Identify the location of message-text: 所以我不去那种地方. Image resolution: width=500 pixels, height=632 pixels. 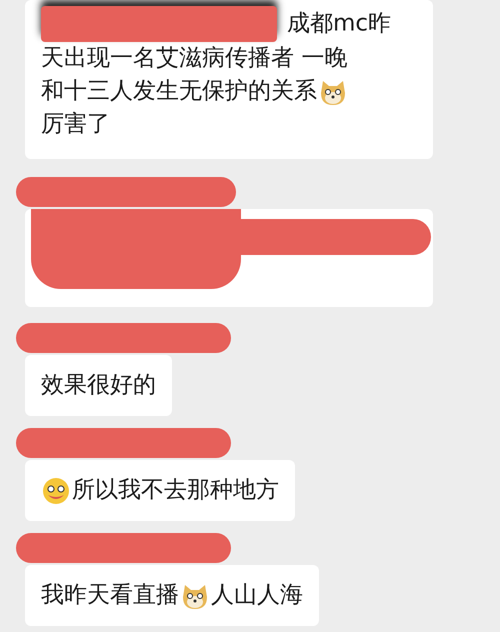
(175, 490).